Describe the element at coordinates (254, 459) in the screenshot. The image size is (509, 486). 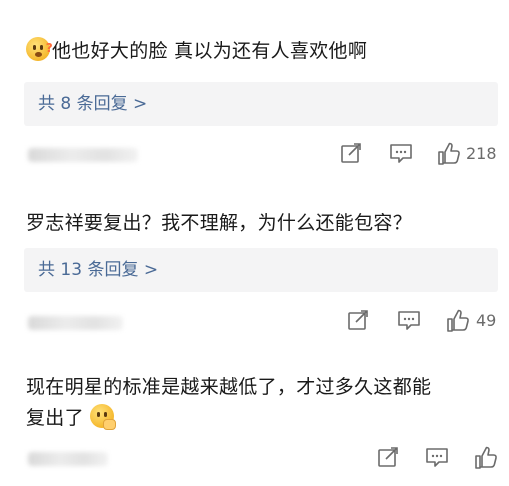
I see `comment-actions` at that location.